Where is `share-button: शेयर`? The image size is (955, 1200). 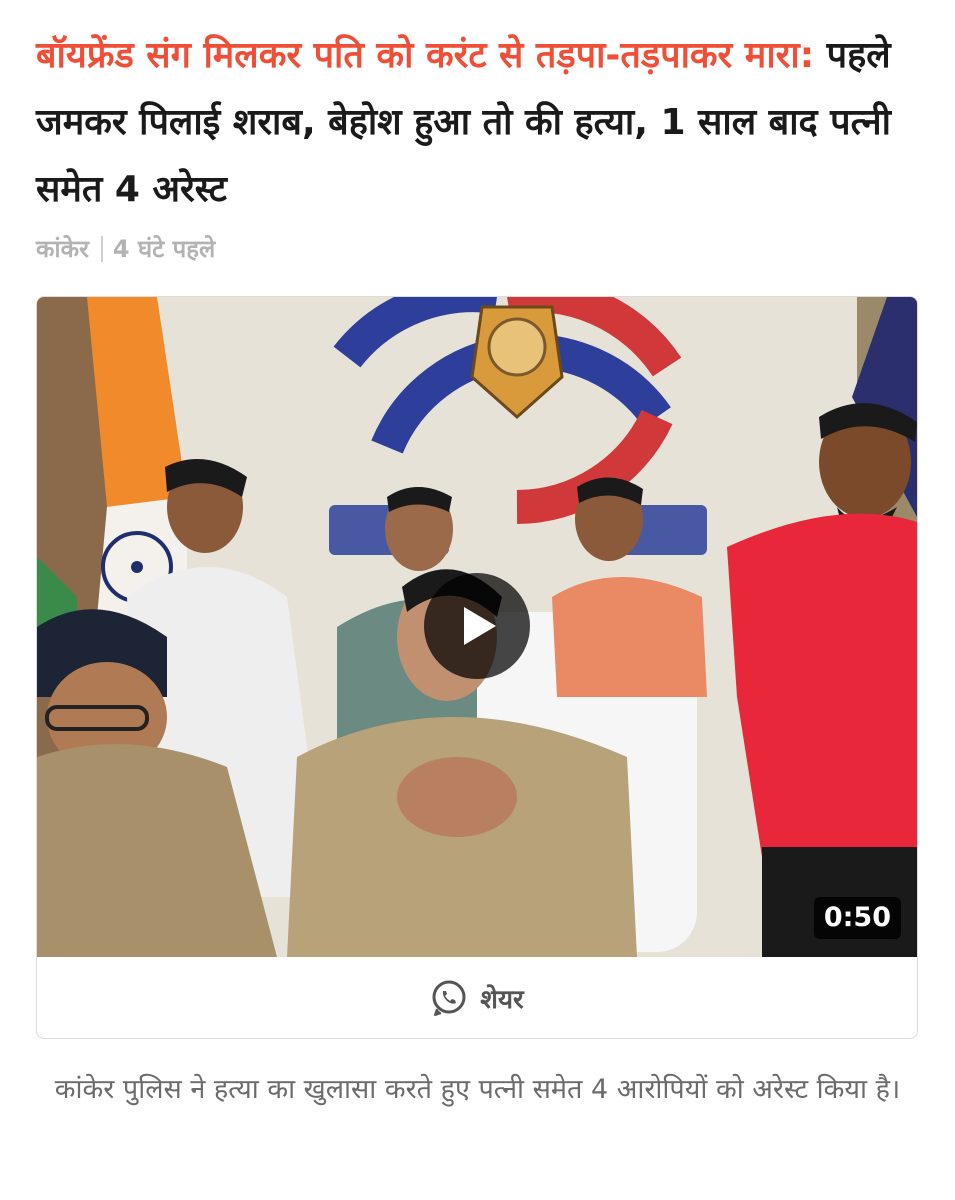
share-button: शेयर is located at coordinates (477, 997).